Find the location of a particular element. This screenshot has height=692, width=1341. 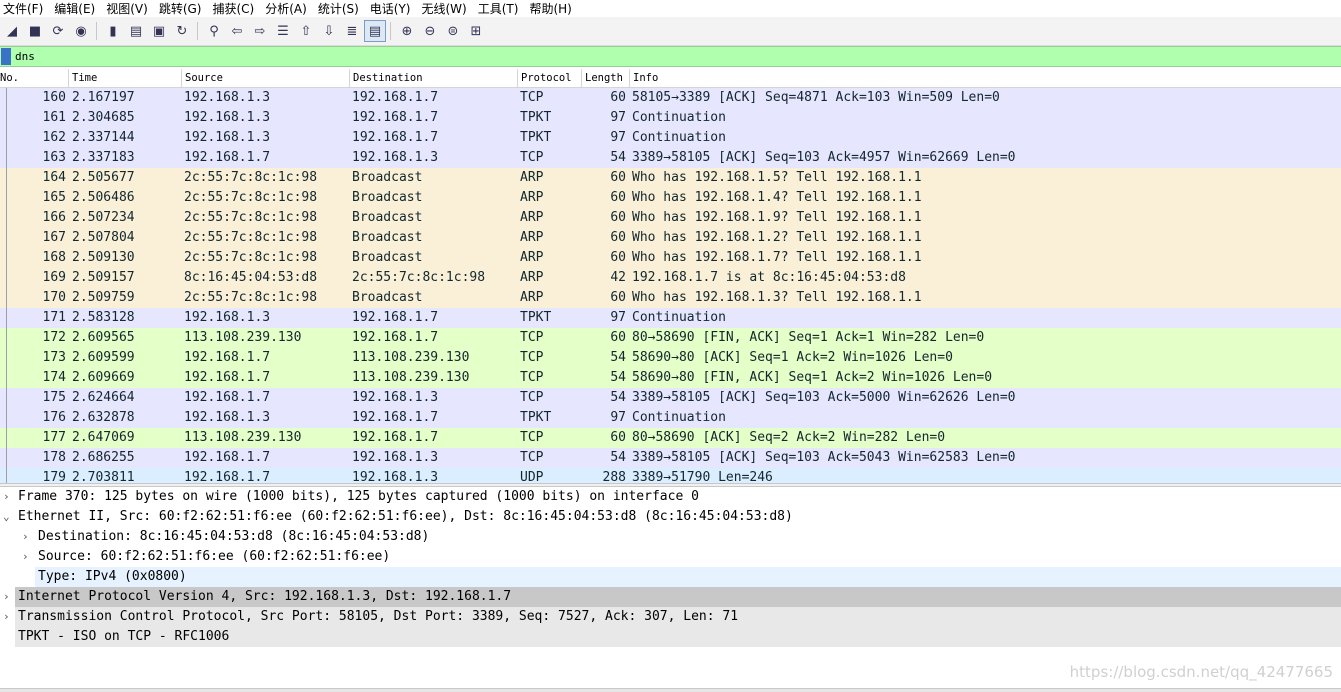

colorize-icon: ▤ is located at coordinates (375, 31).